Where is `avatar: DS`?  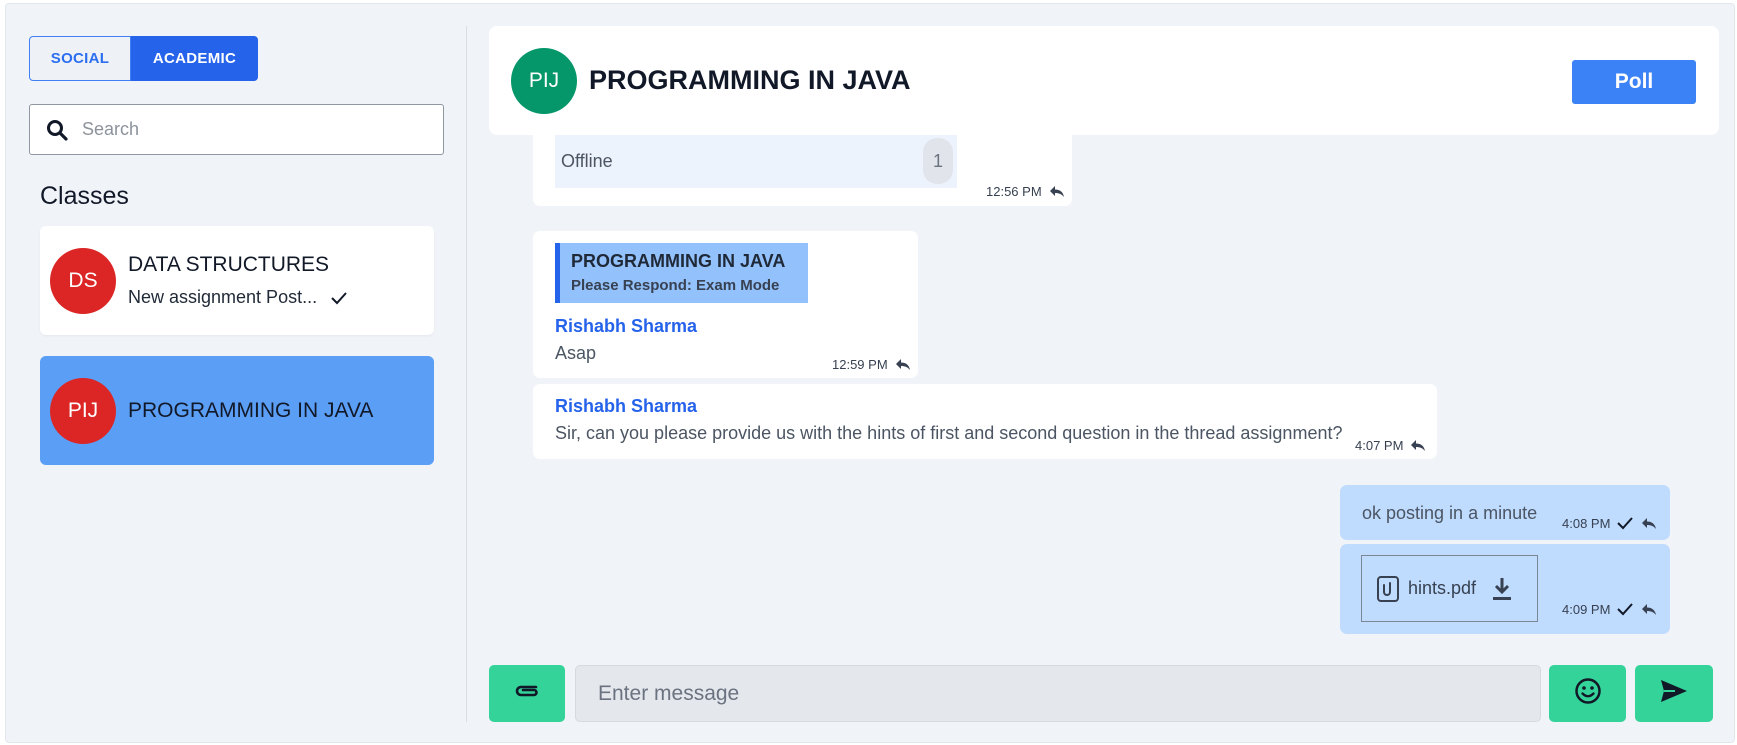
avatar: DS is located at coordinates (83, 280).